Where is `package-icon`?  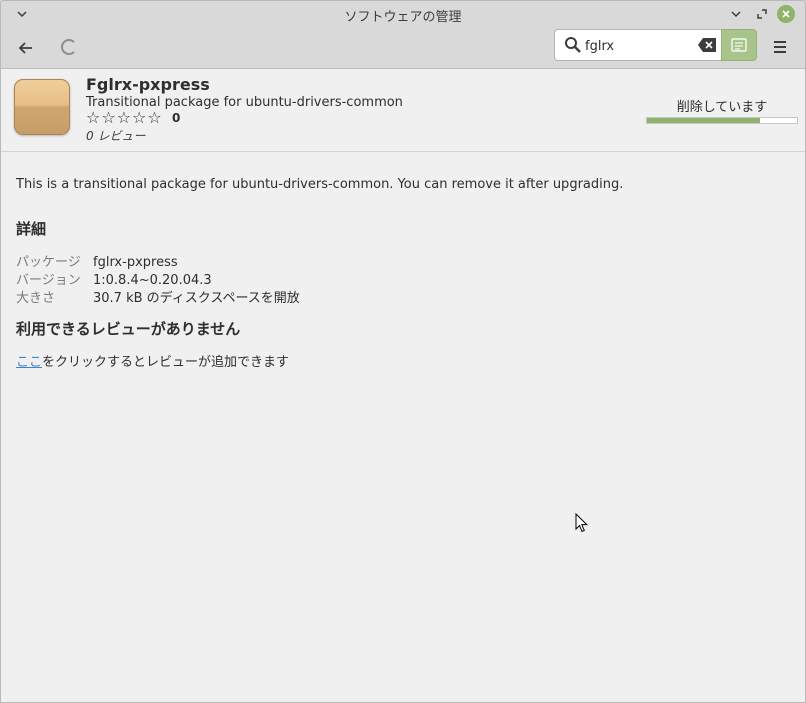 package-icon is located at coordinates (42, 107).